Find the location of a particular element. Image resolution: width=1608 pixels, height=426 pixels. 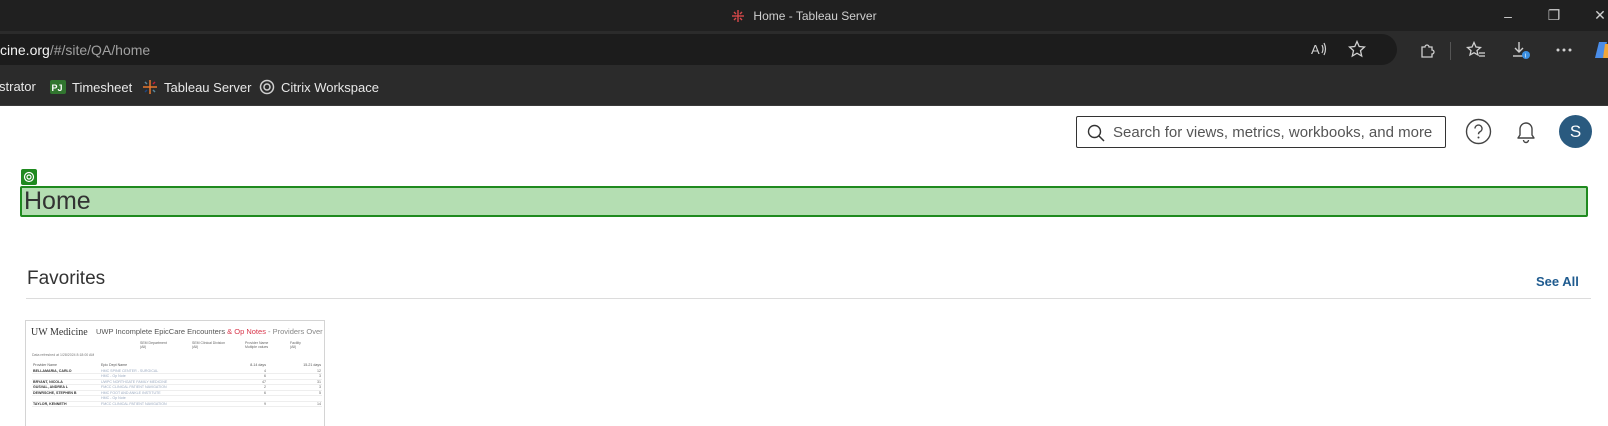

address-bar: cine.org/#/site/QA/home A is located at coordinates (698, 49).